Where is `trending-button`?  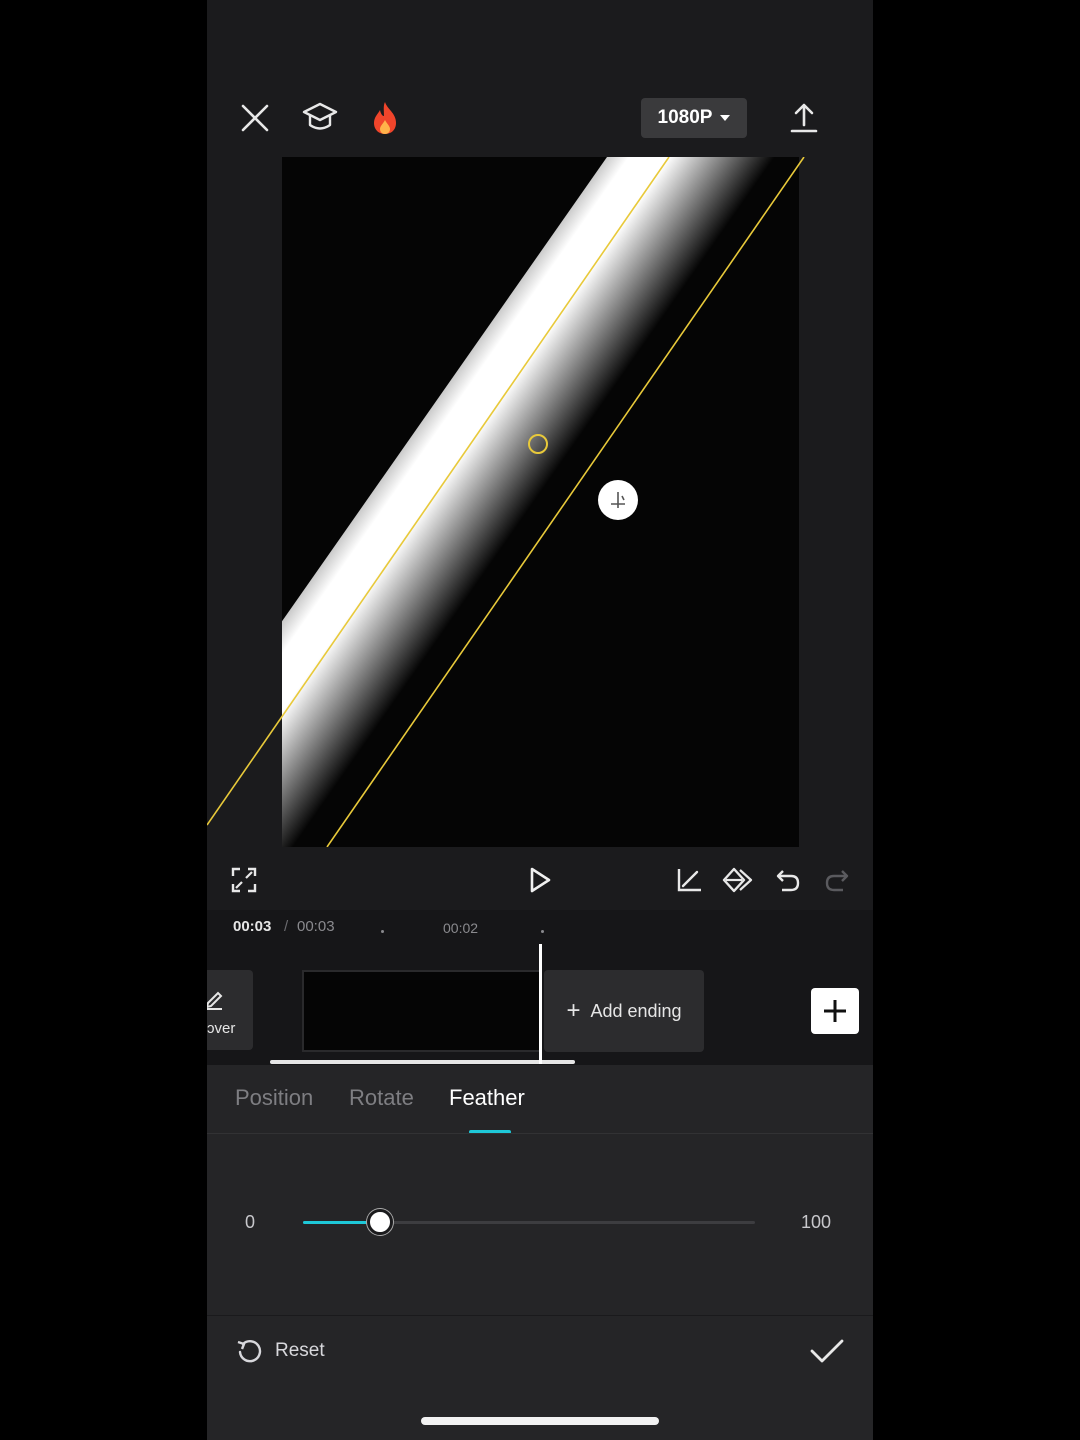 trending-button is located at coordinates (385, 118).